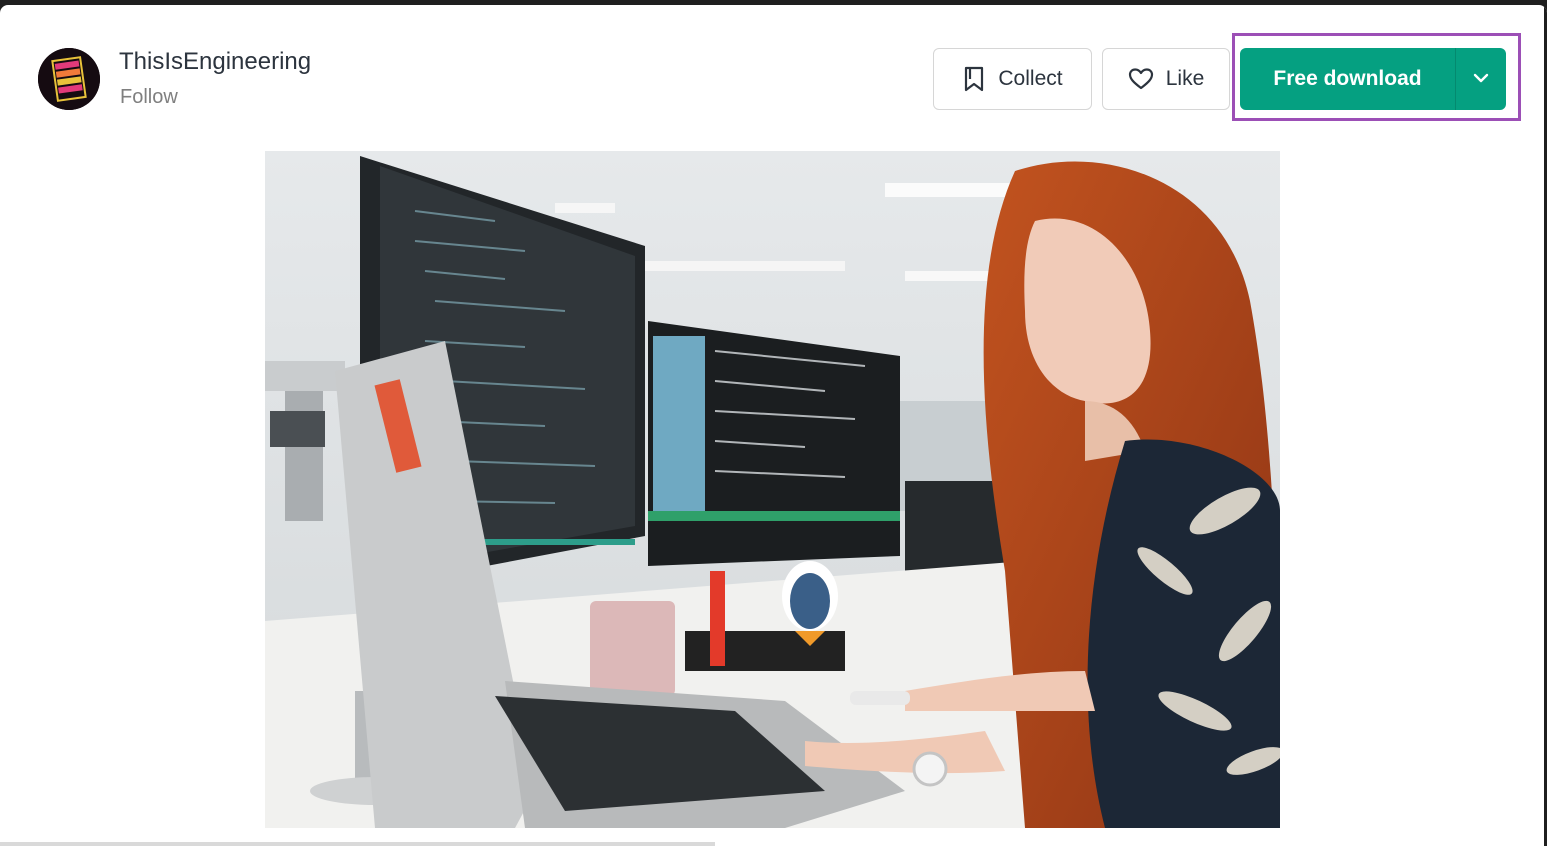  Describe the element at coordinates (1141, 79) in the screenshot. I see `heart-icon` at that location.